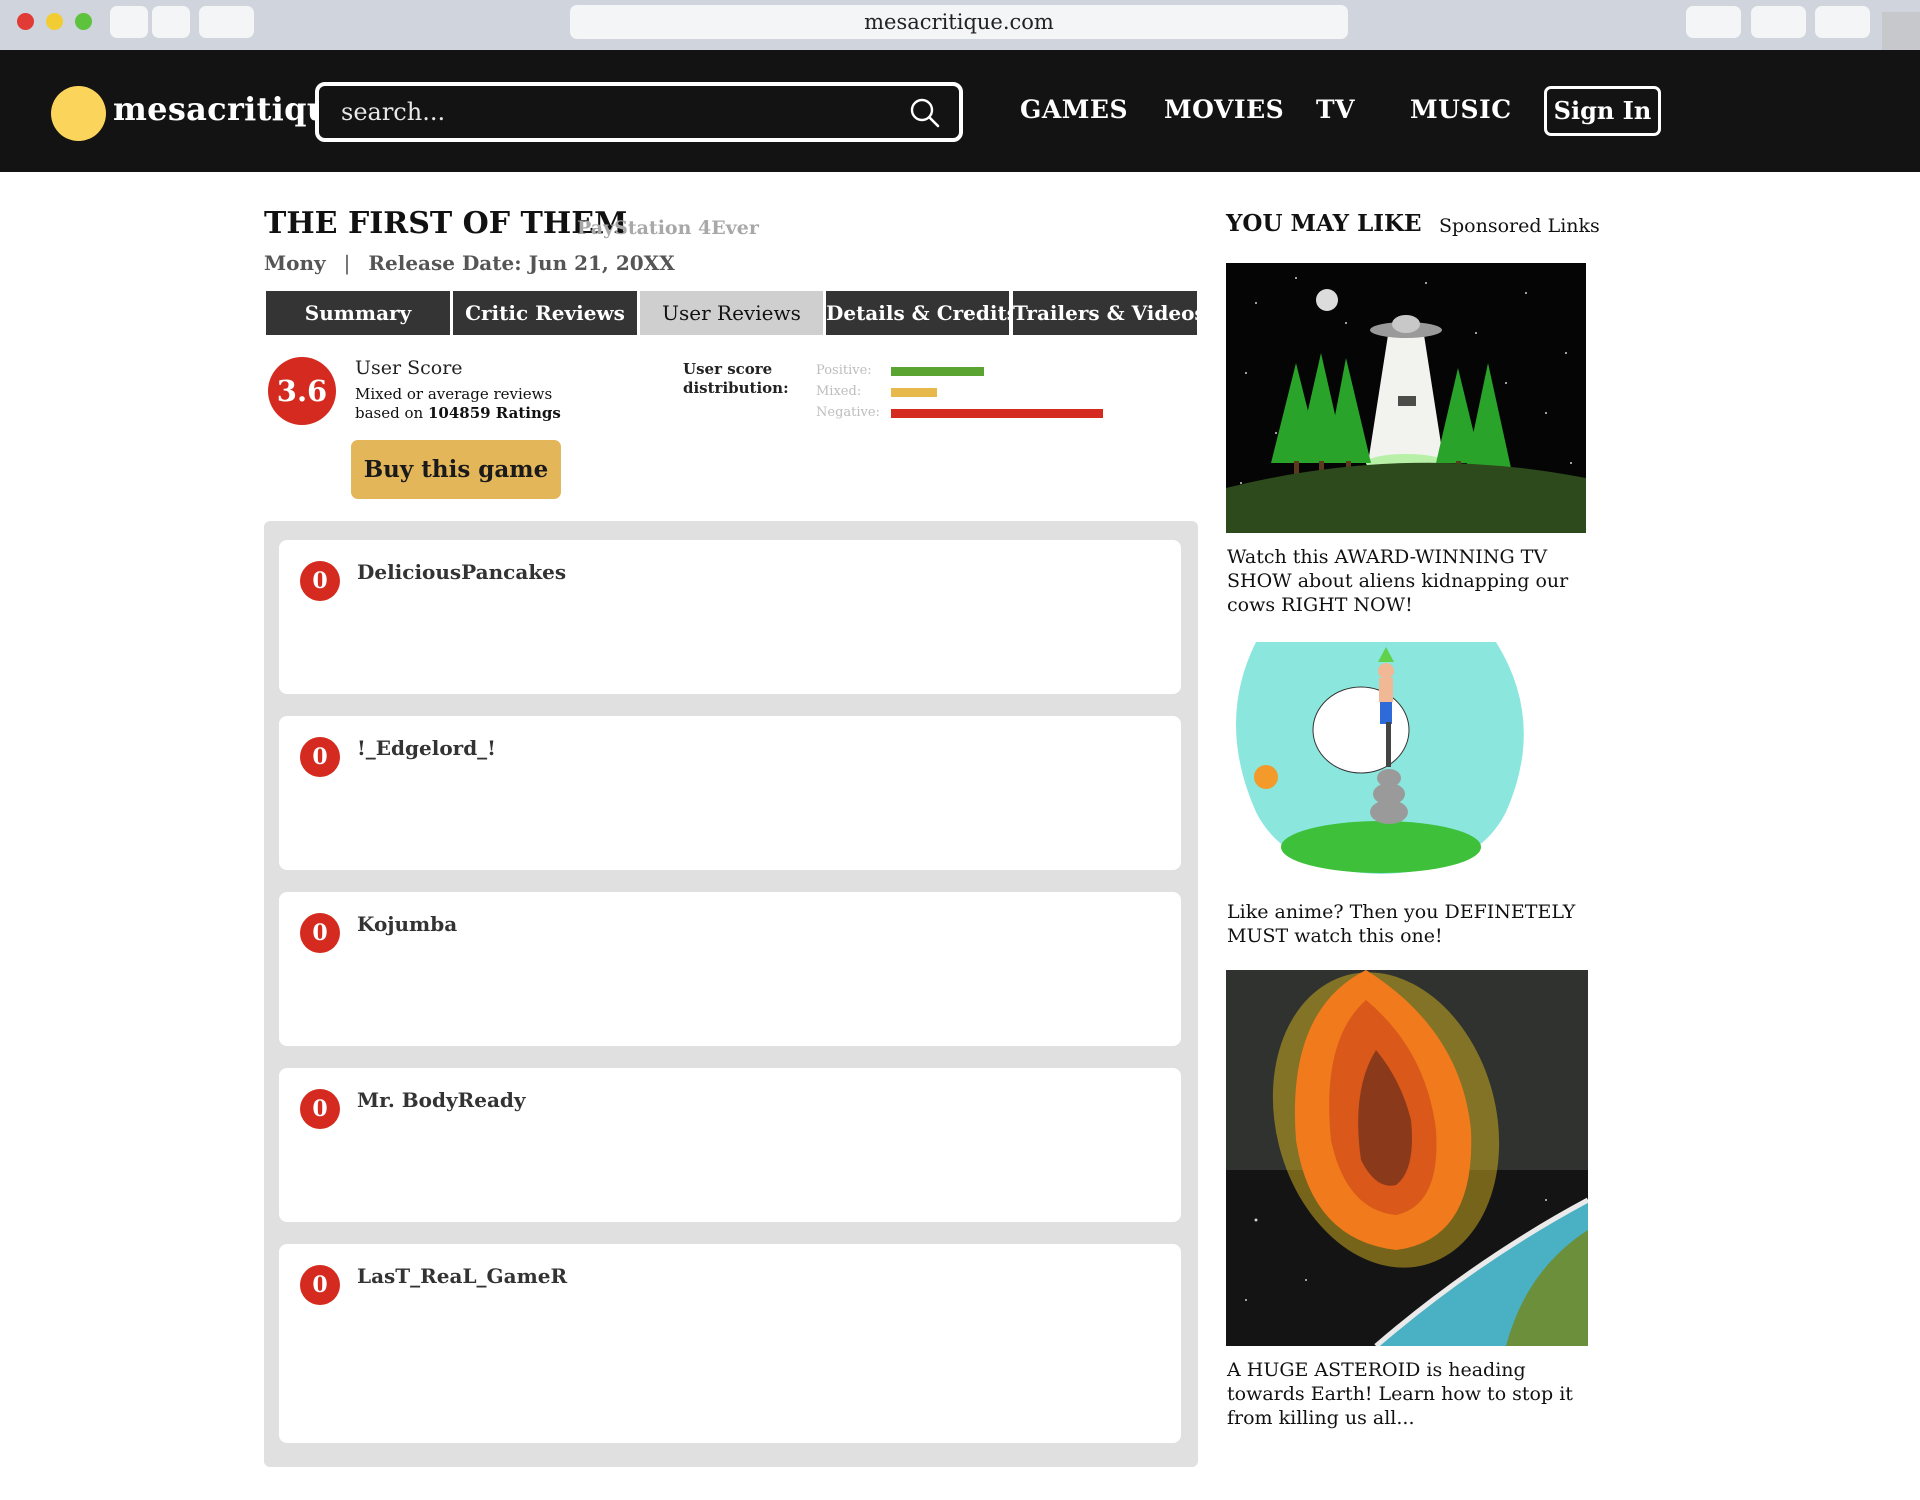  Describe the element at coordinates (454, 394) in the screenshot. I see `score-summary: Mixed or average reviews` at that location.